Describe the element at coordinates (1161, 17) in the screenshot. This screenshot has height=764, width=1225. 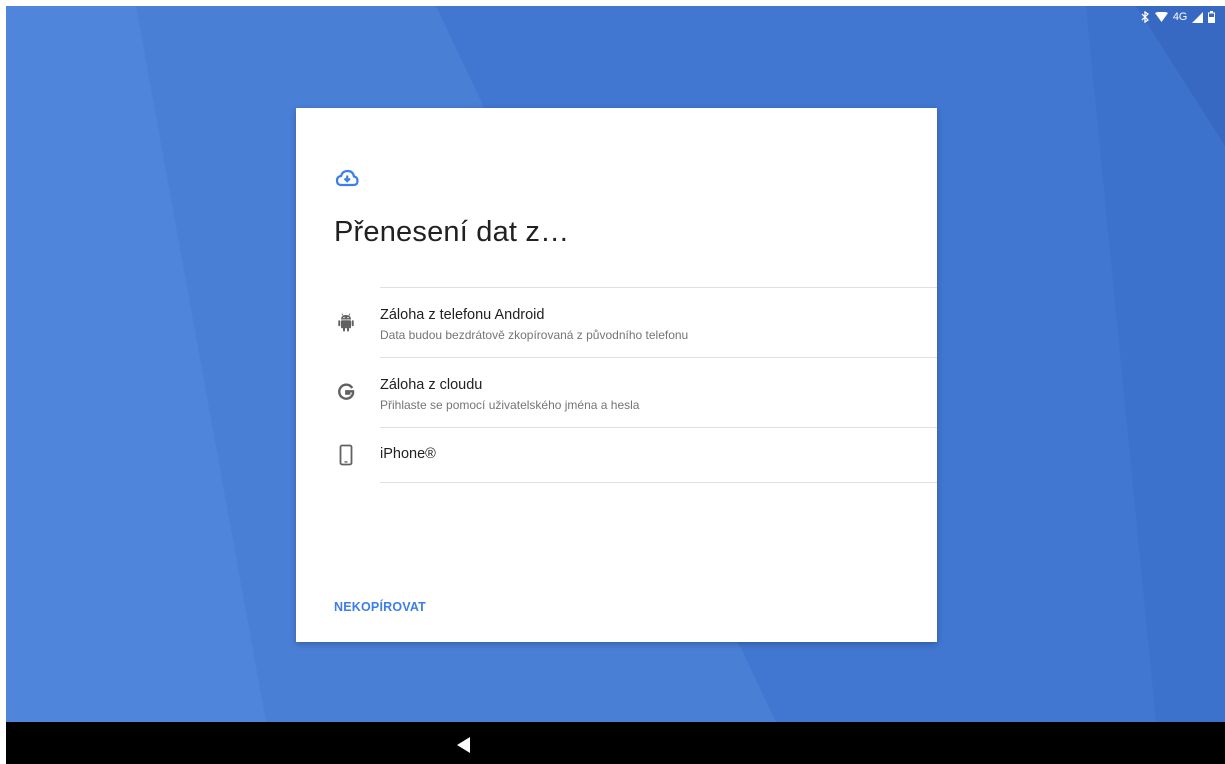
I see `wifi-icon` at that location.